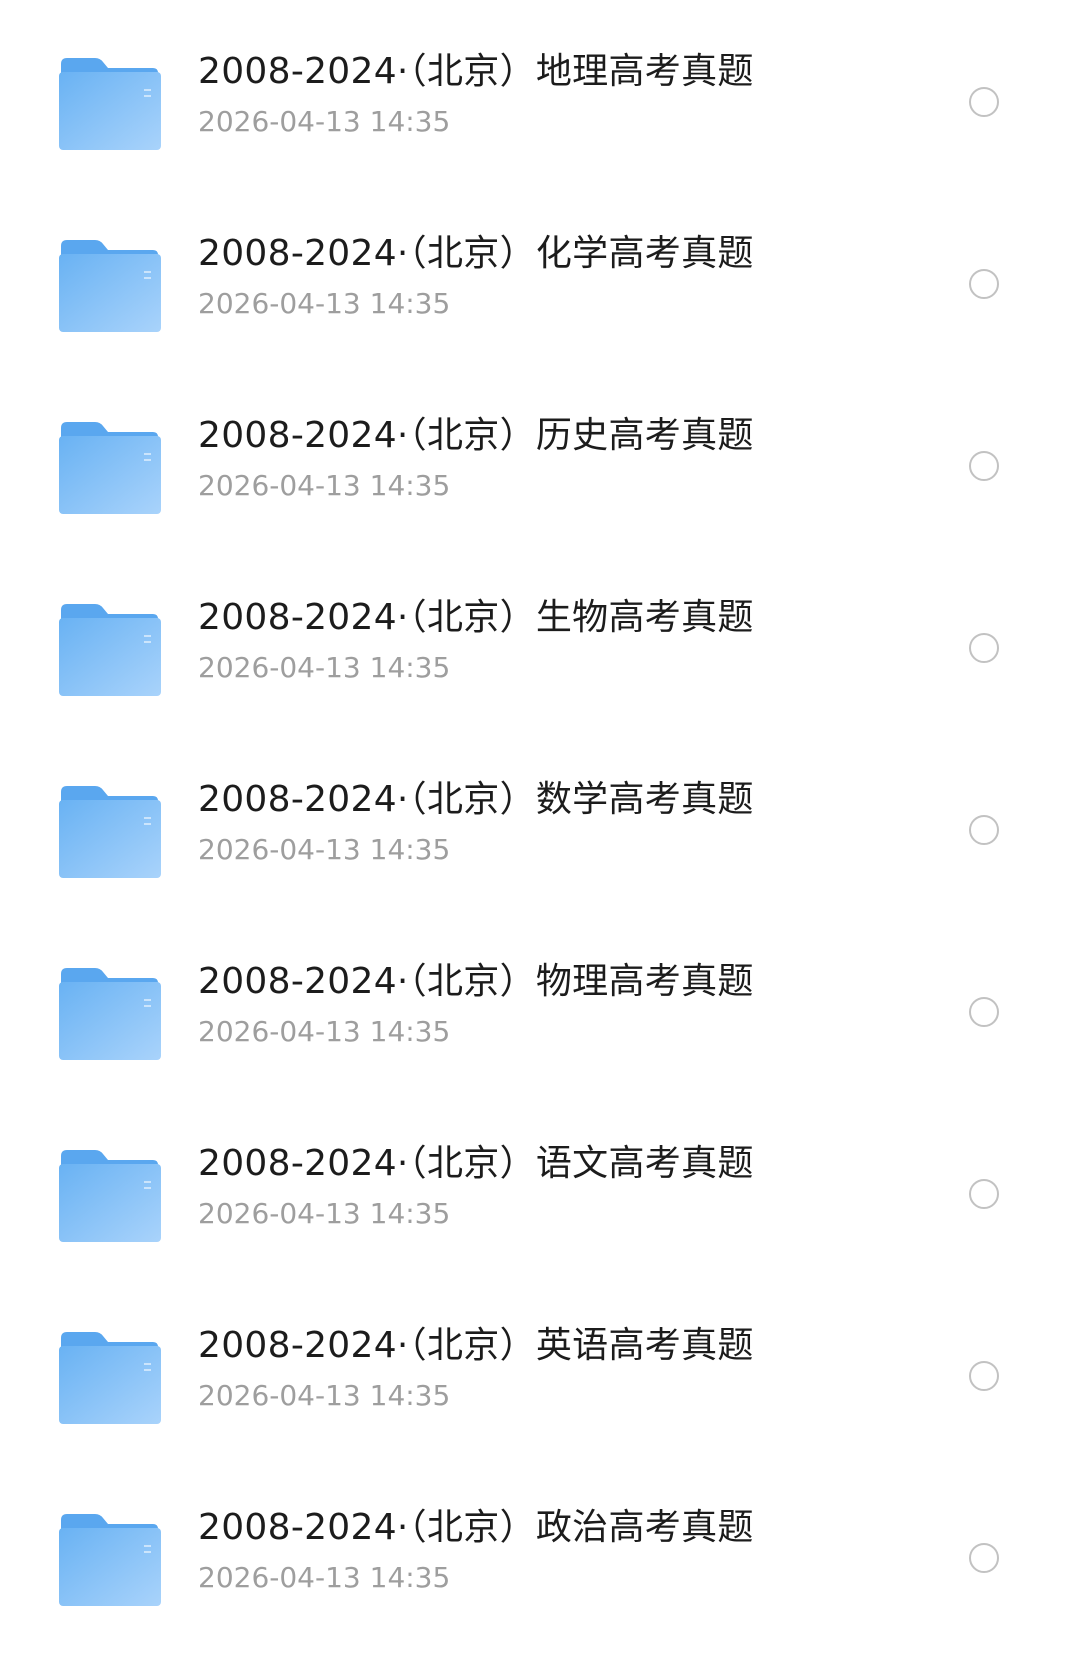 This screenshot has width=1080, height=1658. What do you see at coordinates (476, 981) in the screenshot?
I see `file-name: 2008-2024·（北京）物理高考真题` at bounding box center [476, 981].